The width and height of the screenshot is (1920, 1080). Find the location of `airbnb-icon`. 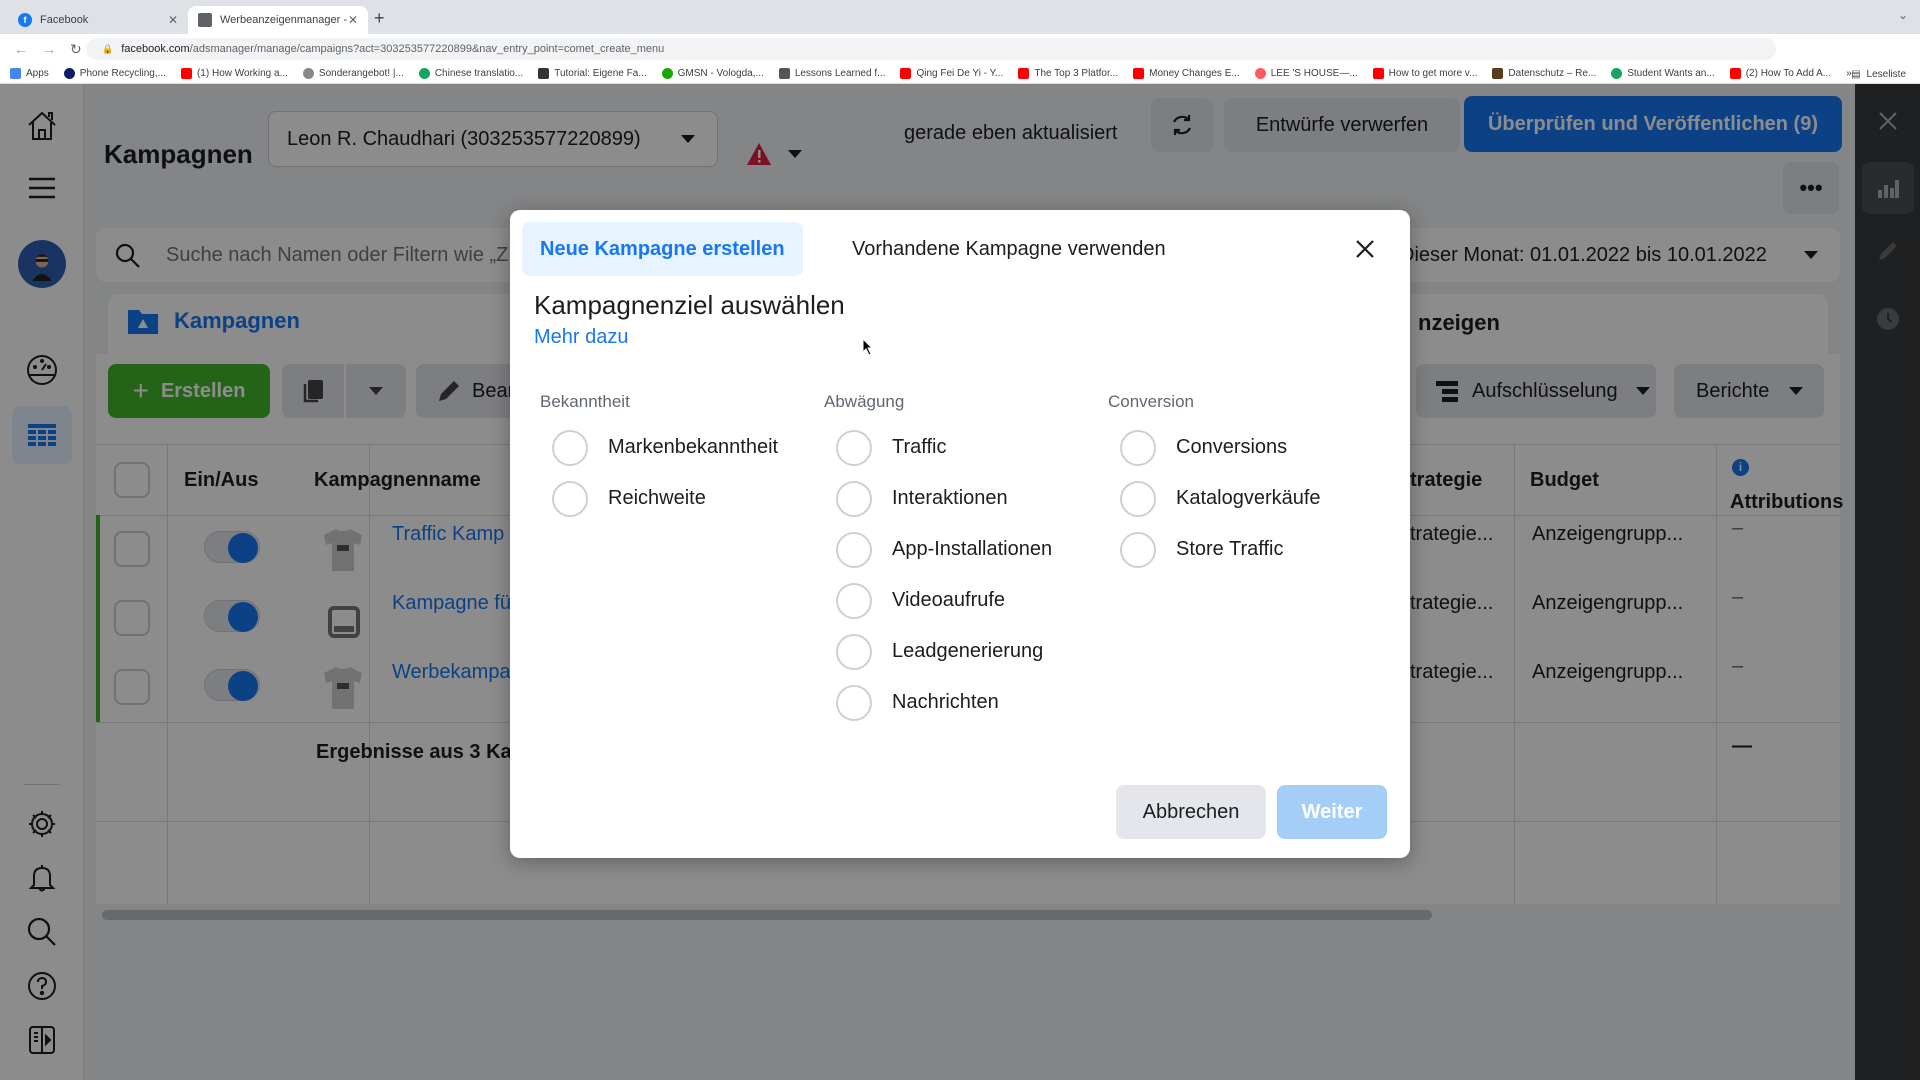

airbnb-icon is located at coordinates (1260, 73).